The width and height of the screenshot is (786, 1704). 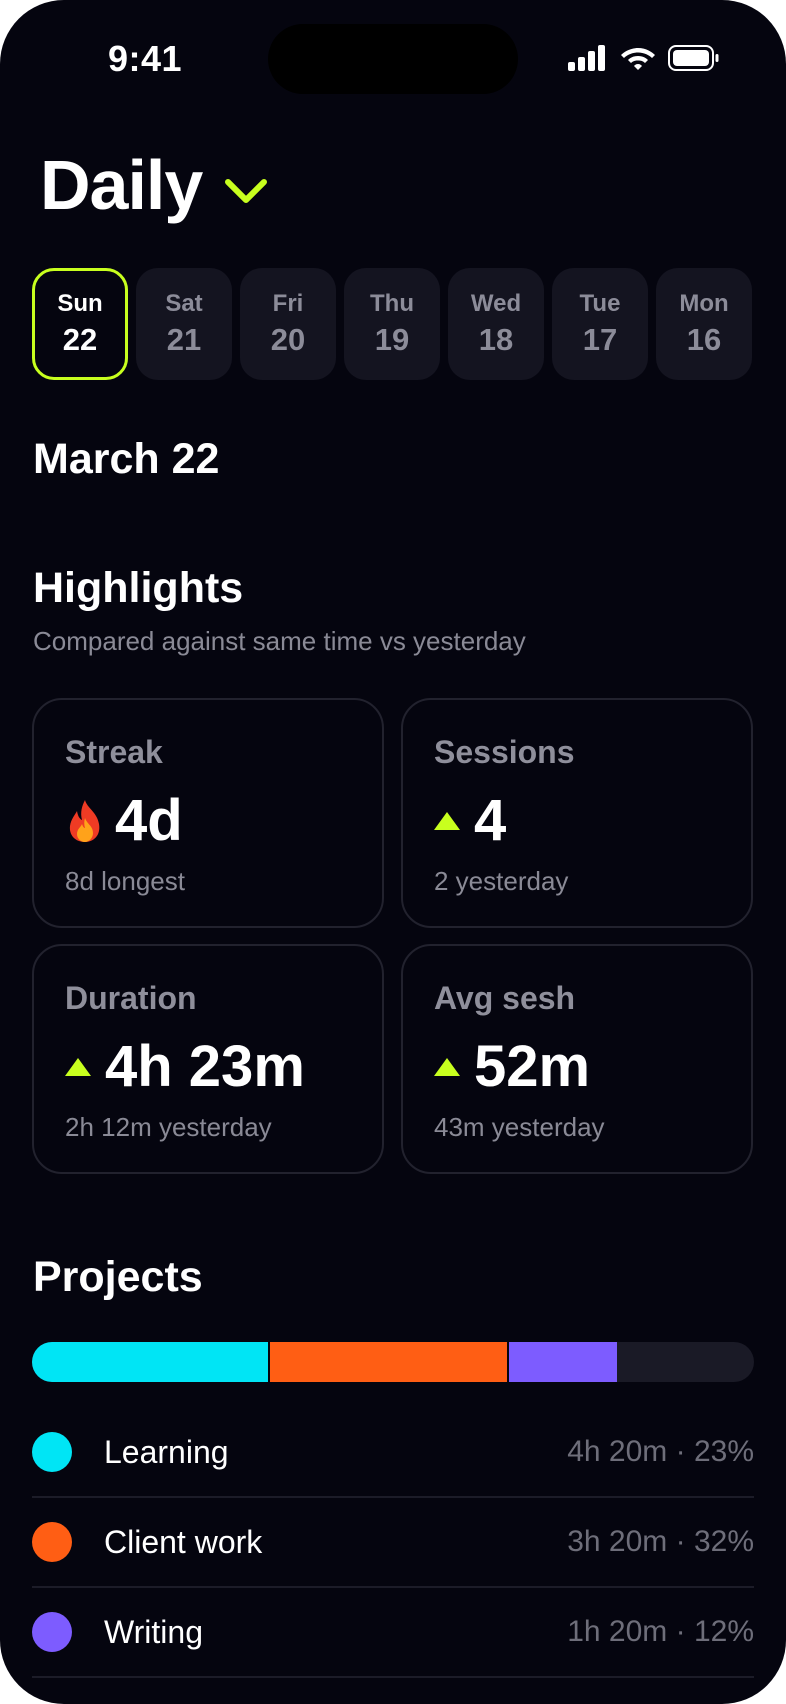 What do you see at coordinates (168, 1127) in the screenshot?
I see `card-subtext: 2h 12m yesterday` at bounding box center [168, 1127].